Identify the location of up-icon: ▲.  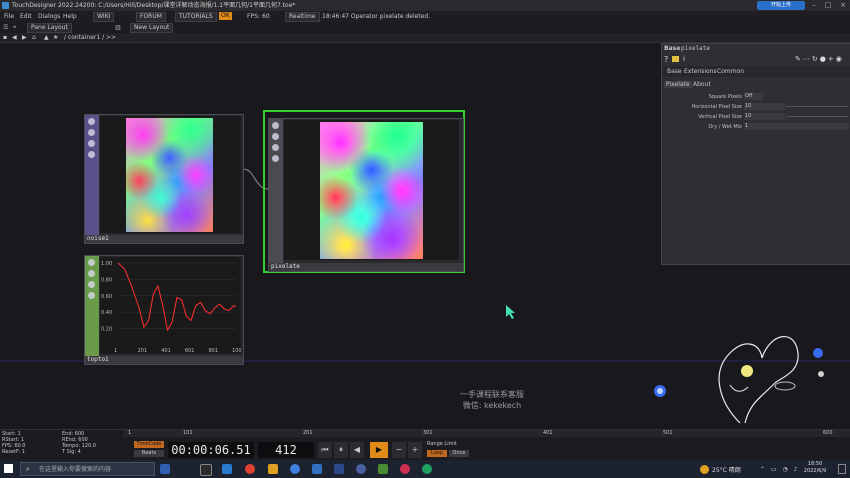
(46, 37).